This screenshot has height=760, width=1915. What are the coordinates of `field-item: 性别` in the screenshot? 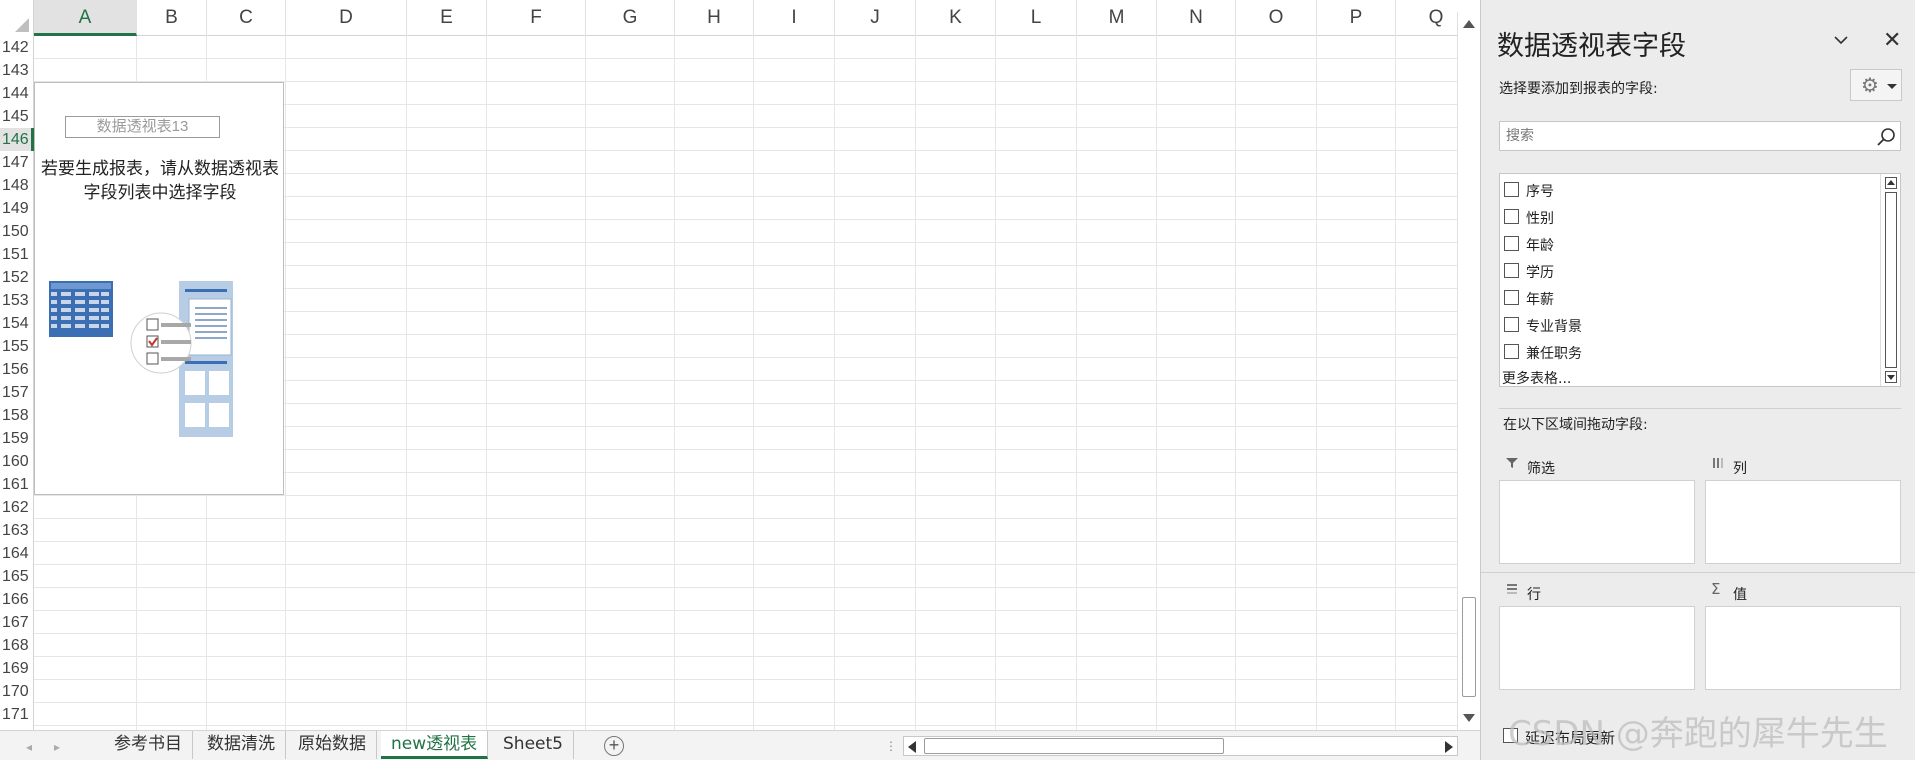 It's located at (1690, 217).